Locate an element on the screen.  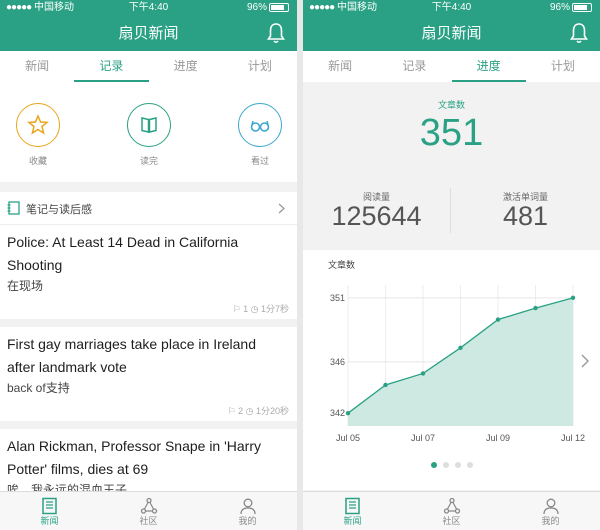
viewed-button: 看过 is located at coordinates (260, 135).